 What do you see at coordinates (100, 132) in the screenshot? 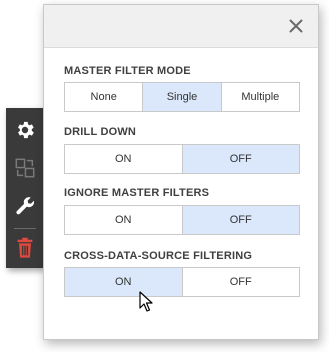
I see `drill-down-label: DRILL DOWN` at bounding box center [100, 132].